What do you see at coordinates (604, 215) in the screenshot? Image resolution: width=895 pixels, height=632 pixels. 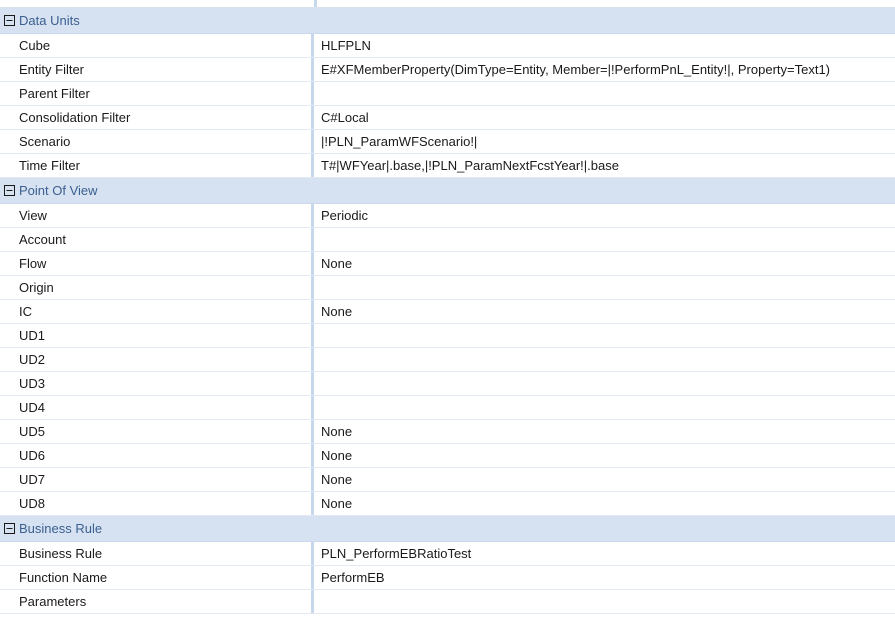 I see `property-value: Periodic` at bounding box center [604, 215].